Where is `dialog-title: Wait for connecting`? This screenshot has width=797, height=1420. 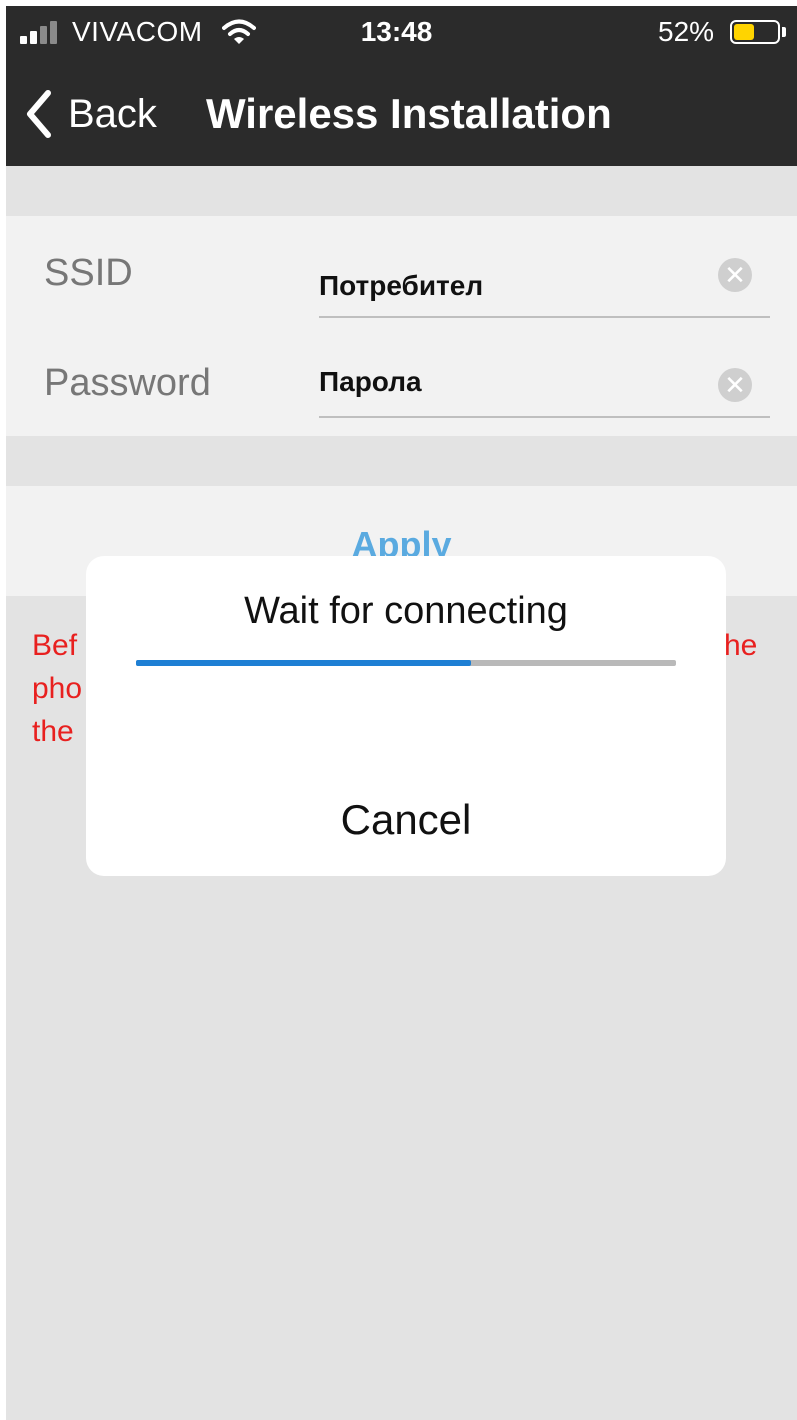 dialog-title: Wait for connecting is located at coordinates (406, 611).